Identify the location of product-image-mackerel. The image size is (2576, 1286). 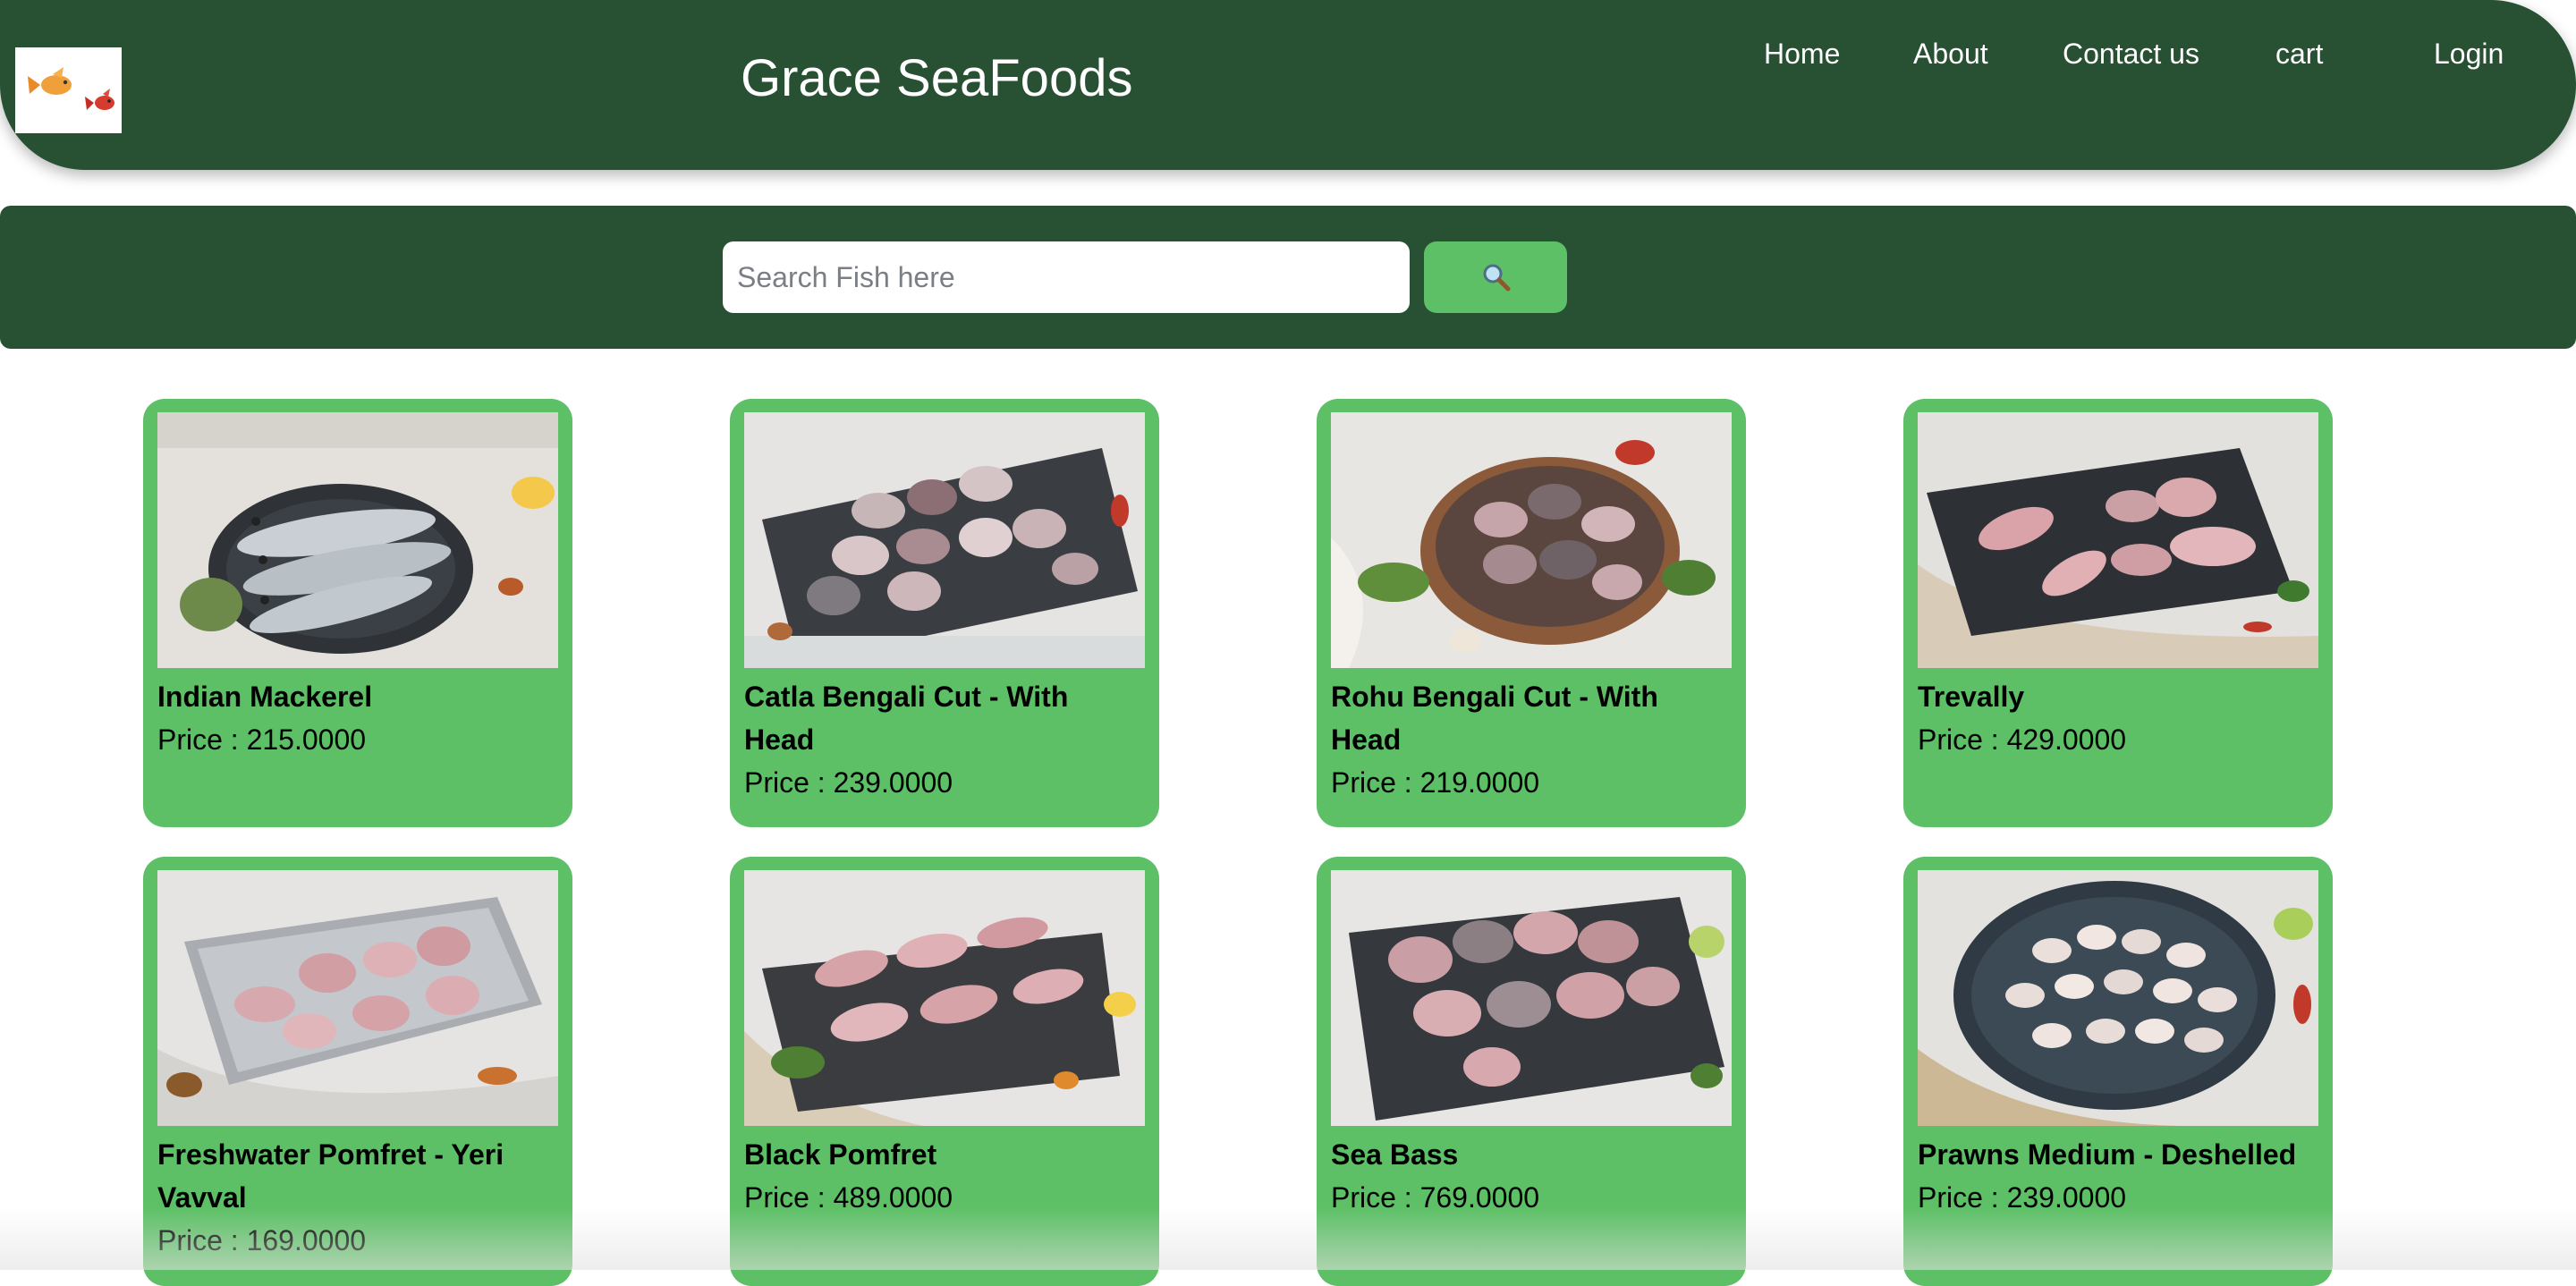
(357, 540).